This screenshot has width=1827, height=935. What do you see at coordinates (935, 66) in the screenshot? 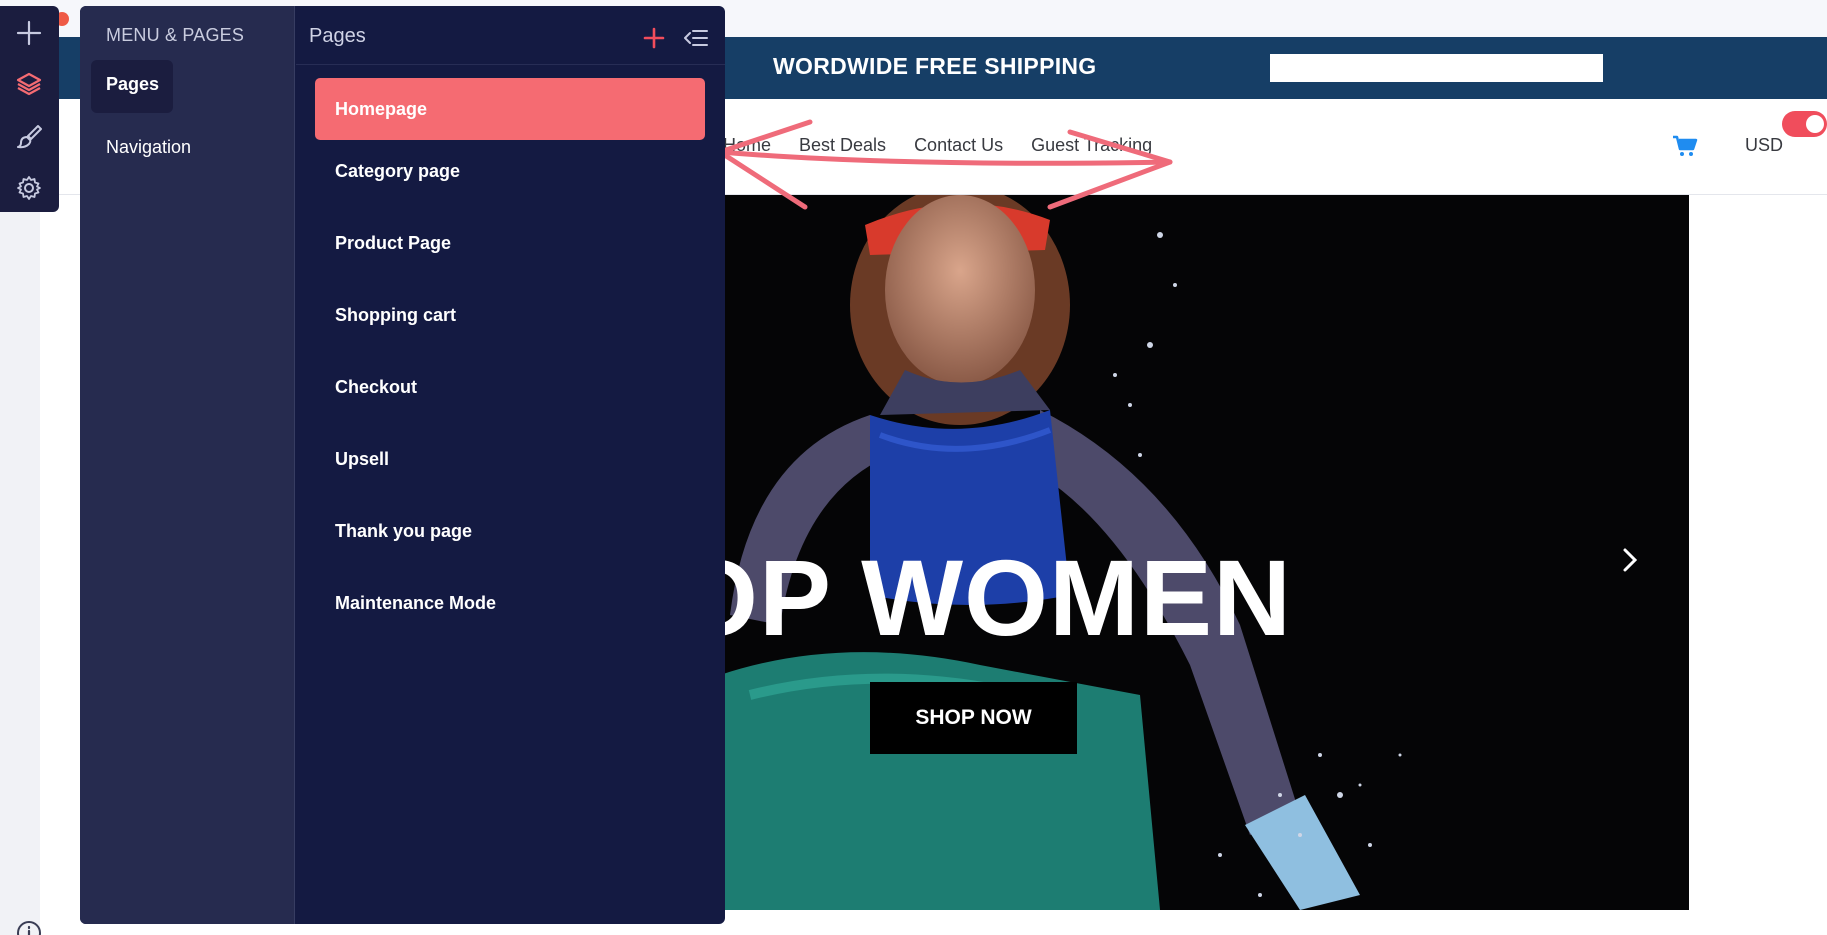
I see `promo-text: WORDWIDE FREE SHIPPING` at bounding box center [935, 66].